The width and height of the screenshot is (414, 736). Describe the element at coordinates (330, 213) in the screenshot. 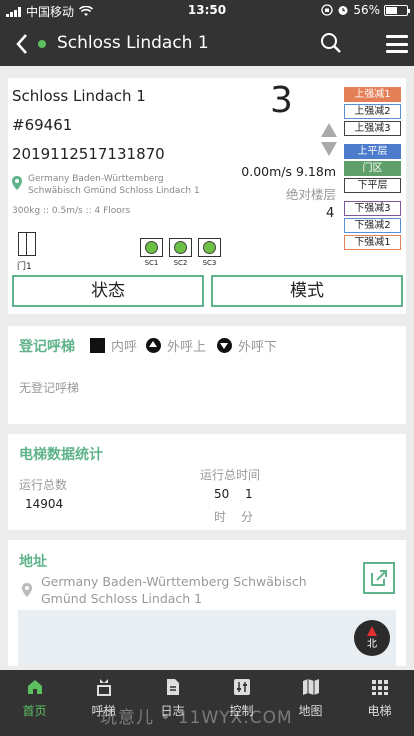

I see `absolute-floor-value: 4` at that location.